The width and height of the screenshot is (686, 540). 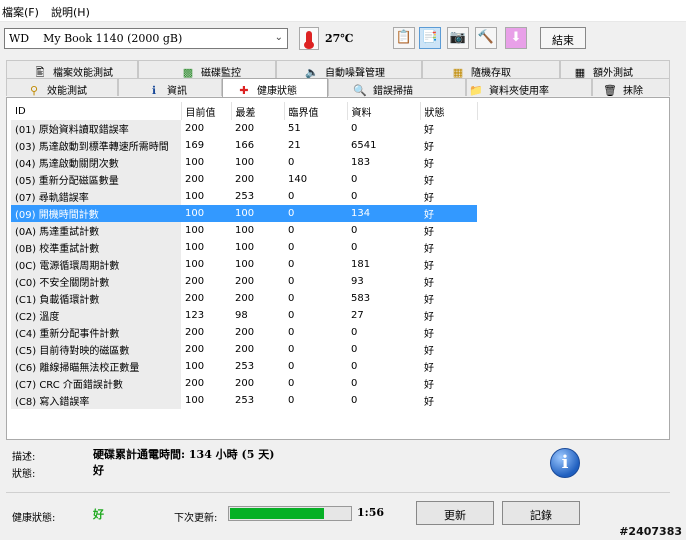 What do you see at coordinates (96, 315) in the screenshot?
I see `cell-id: (C2) 溫度` at bounding box center [96, 315].